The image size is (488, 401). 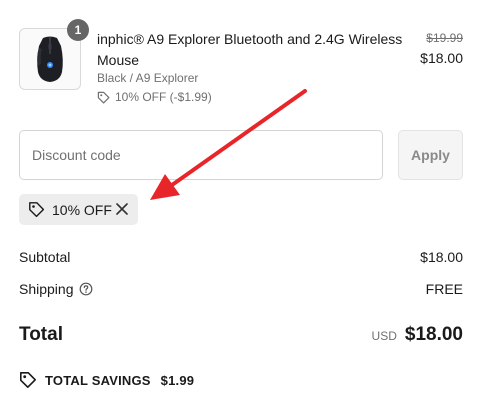 What do you see at coordinates (441, 257) in the screenshot?
I see `subtotal-value: $18.00` at bounding box center [441, 257].